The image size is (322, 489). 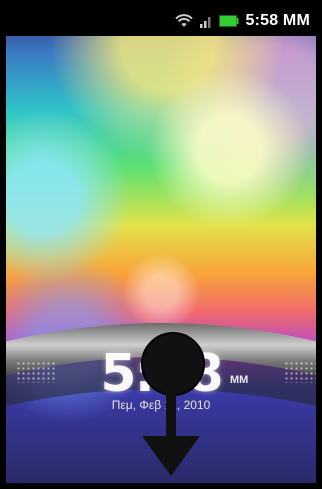 What do you see at coordinates (161, 405) in the screenshot?
I see `date-label: Πεμ, Φεβ 11, 2010` at bounding box center [161, 405].